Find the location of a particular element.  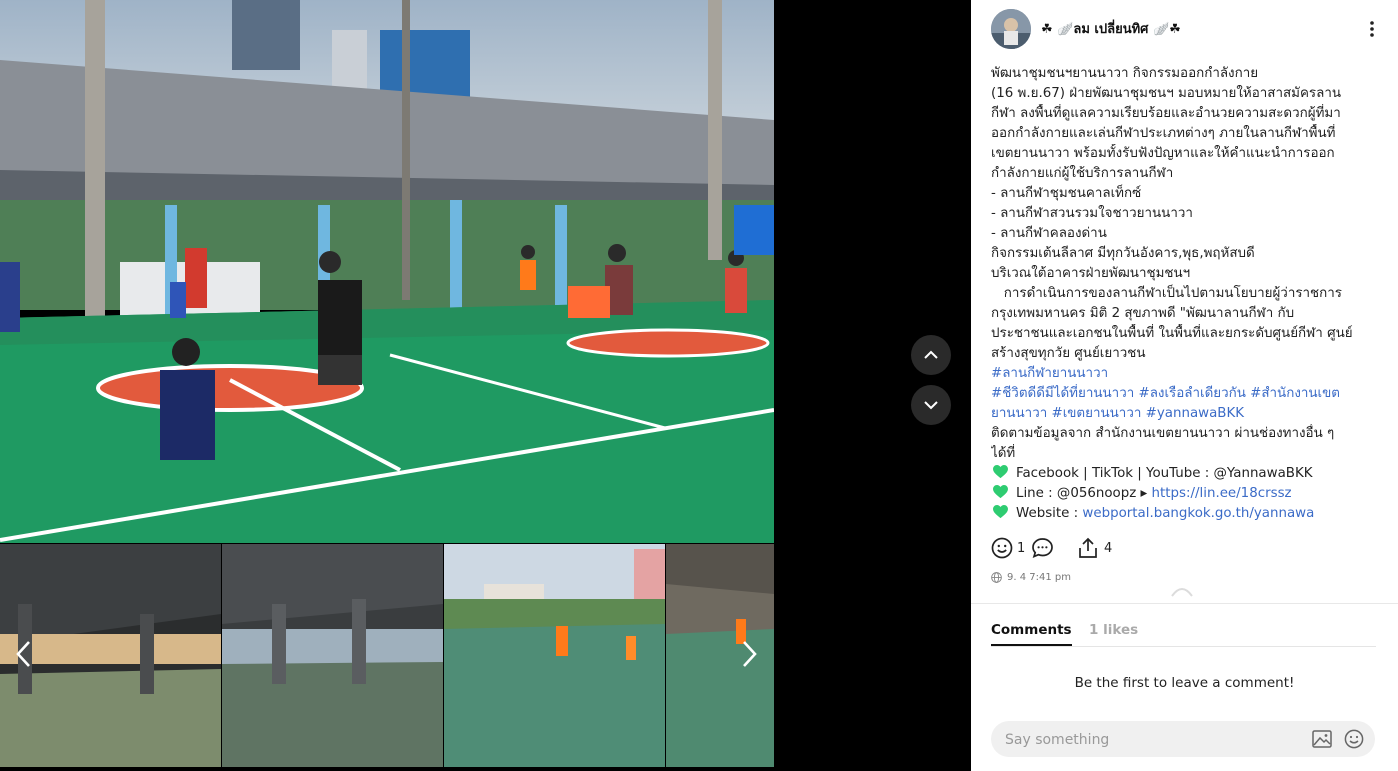

image-upload-icon is located at coordinates (1322, 739).